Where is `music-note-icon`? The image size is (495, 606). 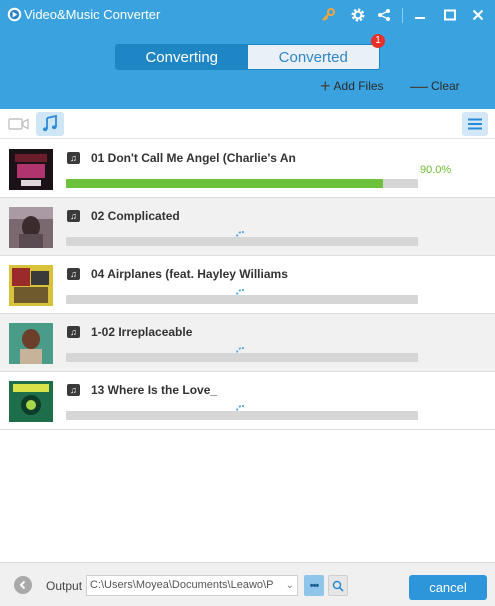
music-note-icon is located at coordinates (49, 123).